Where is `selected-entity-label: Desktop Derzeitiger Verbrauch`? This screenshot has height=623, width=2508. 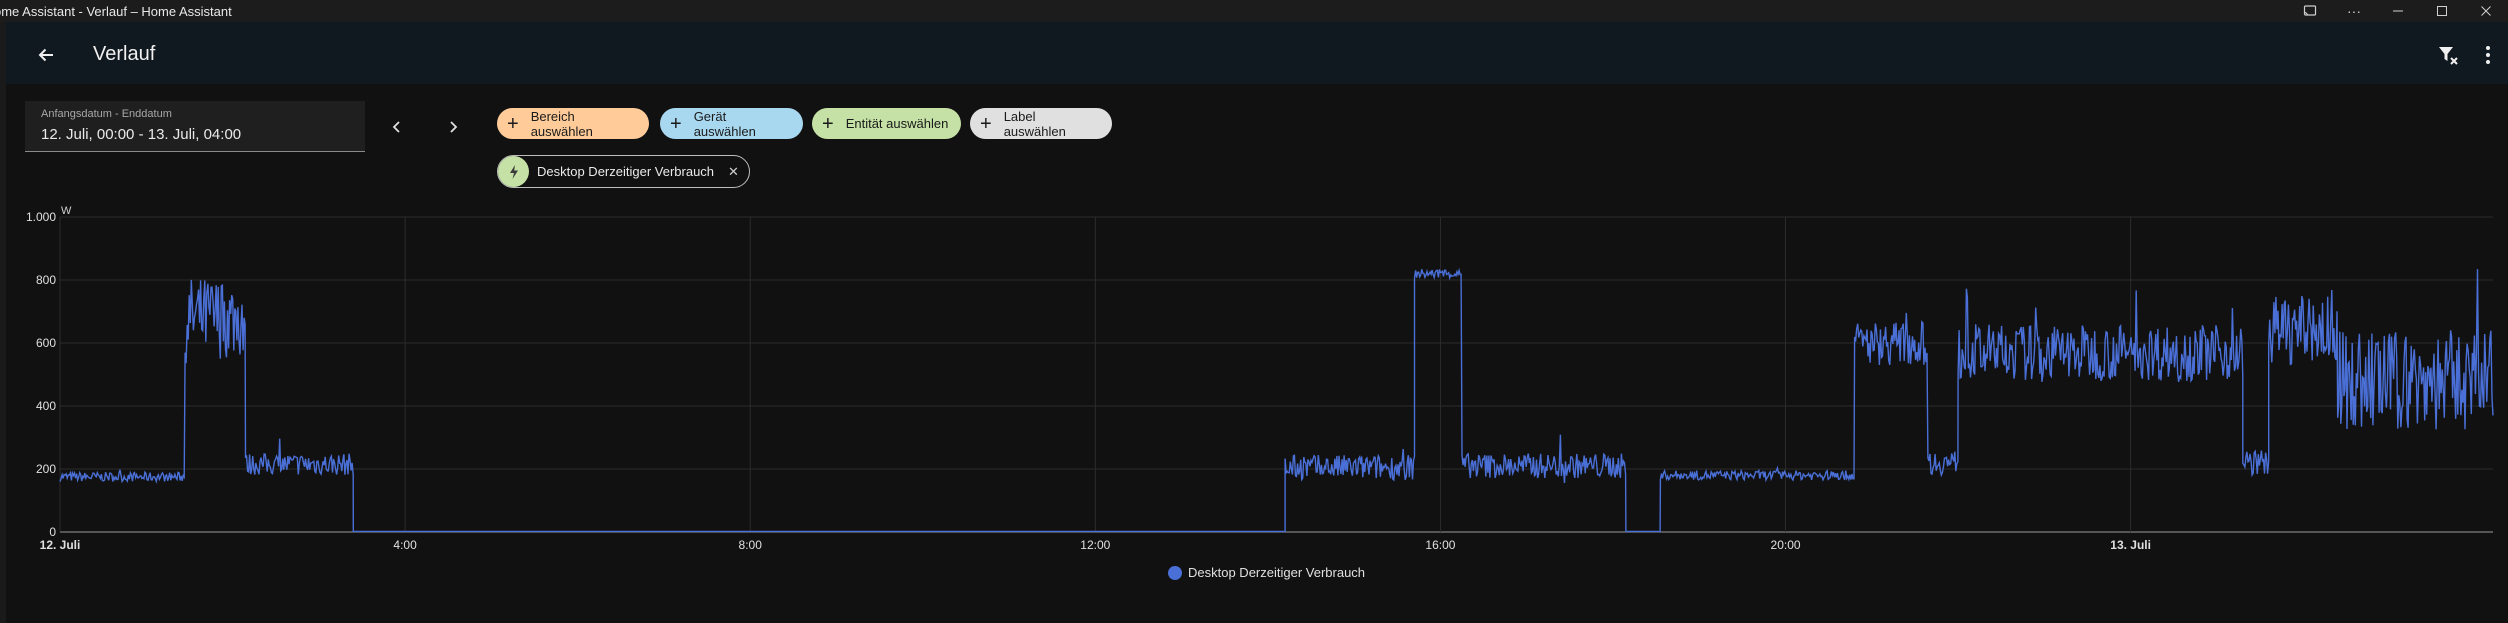 selected-entity-label: Desktop Derzeitiger Verbrauch is located at coordinates (626, 171).